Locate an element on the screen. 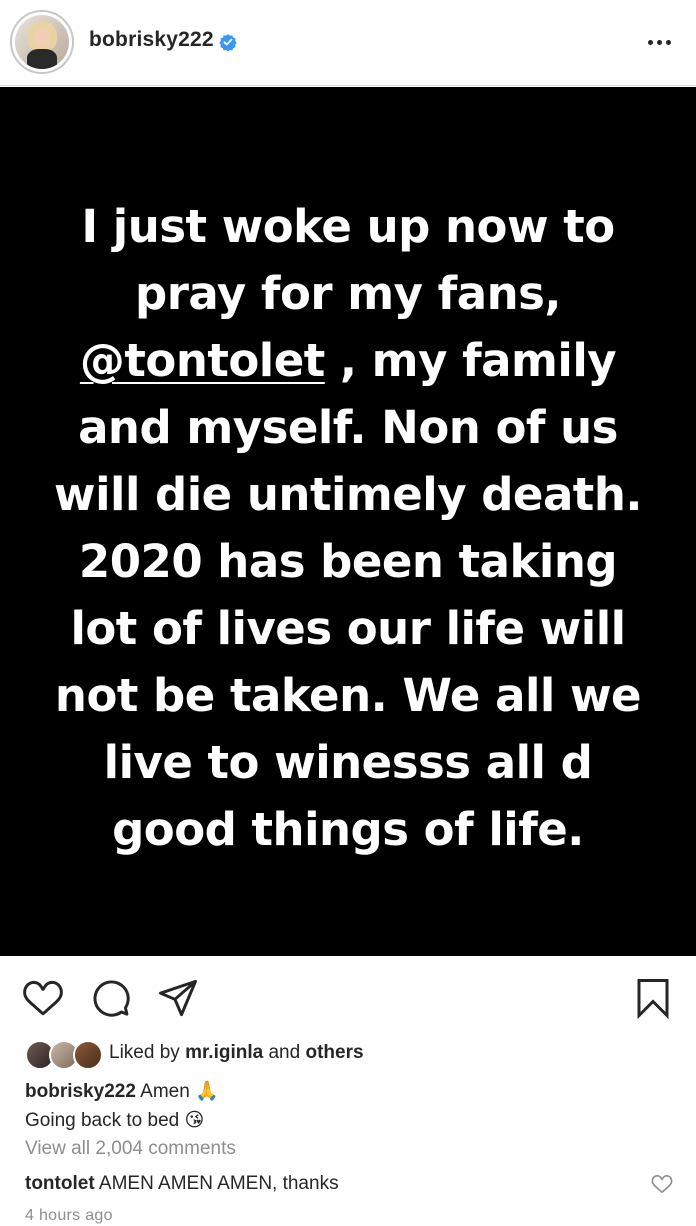  comment-row: tontolet AMEN AMEN AMEN, thanks is located at coordinates (182, 1184).